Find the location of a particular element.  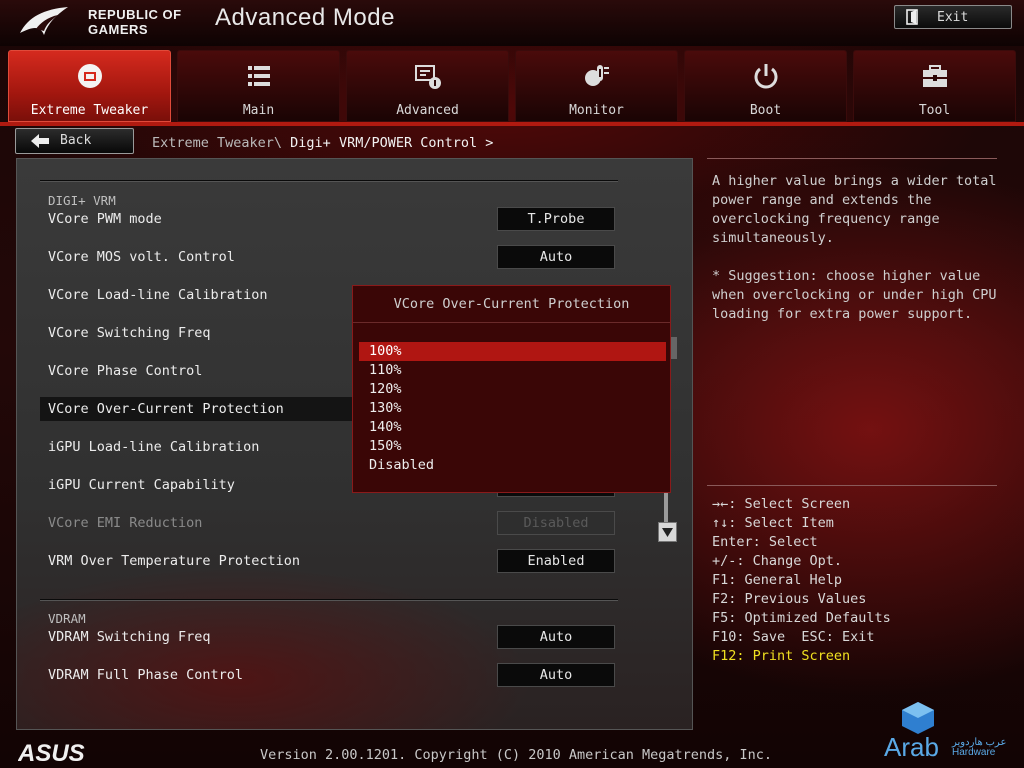

setting-label: VCore Phase Control is located at coordinates (125, 371).